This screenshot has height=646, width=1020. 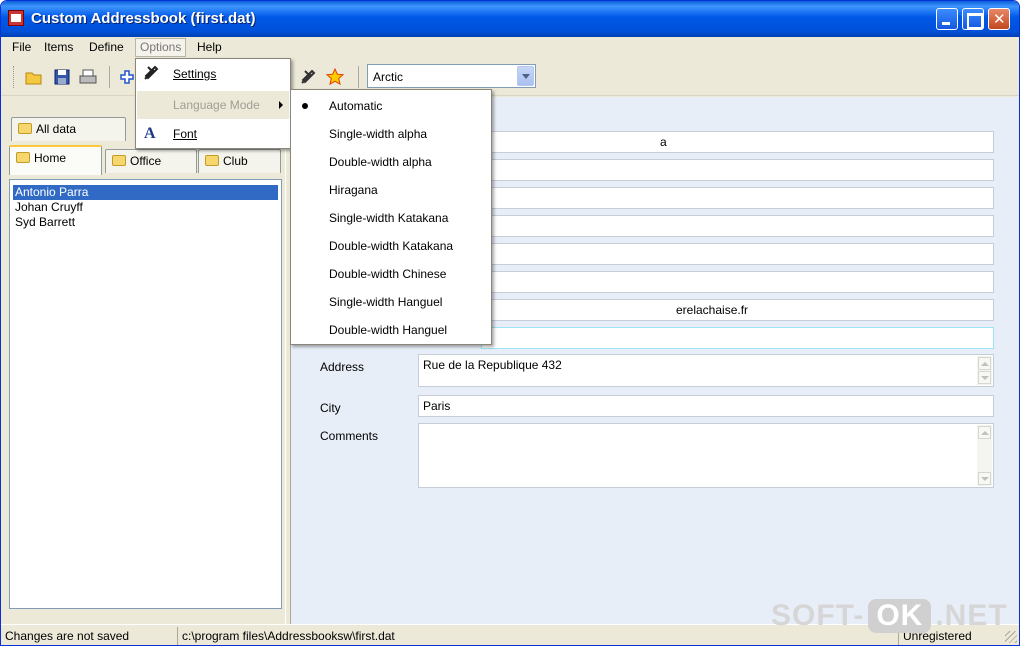 I want to click on address-scrollbar, so click(x=984, y=370).